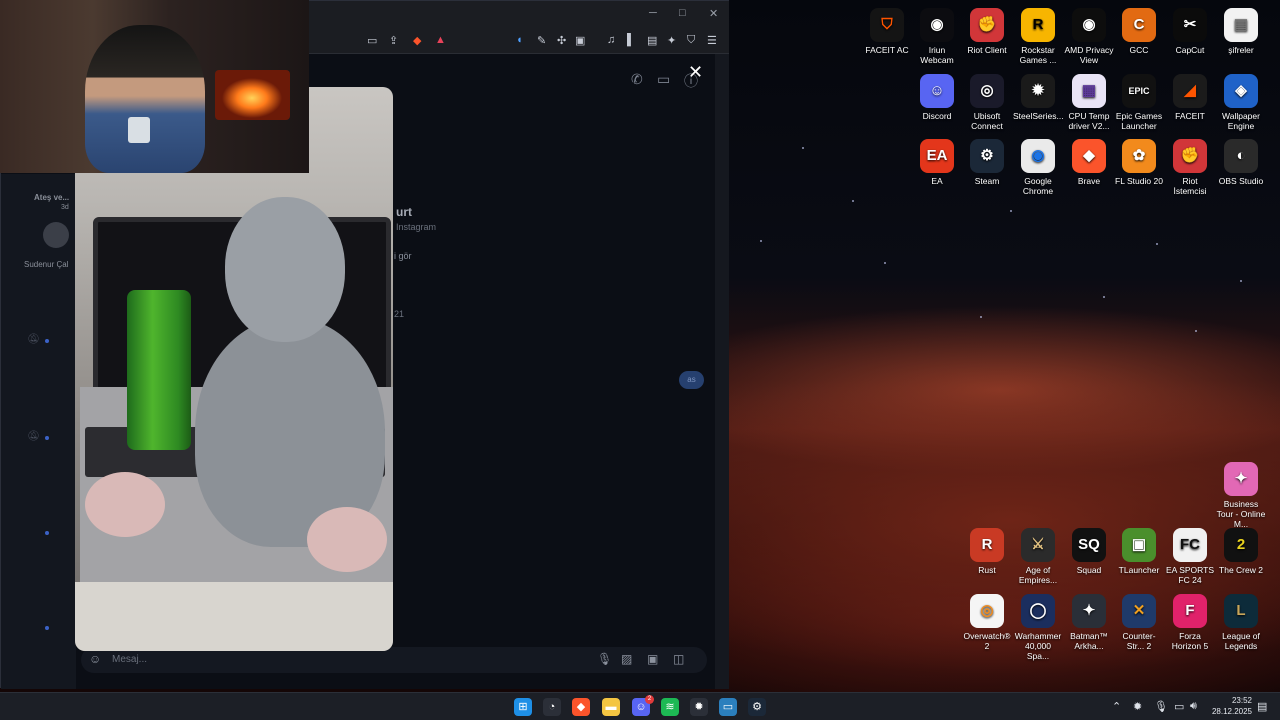  What do you see at coordinates (1139, 156) in the screenshot?
I see `app-icon: ✿` at bounding box center [1139, 156].